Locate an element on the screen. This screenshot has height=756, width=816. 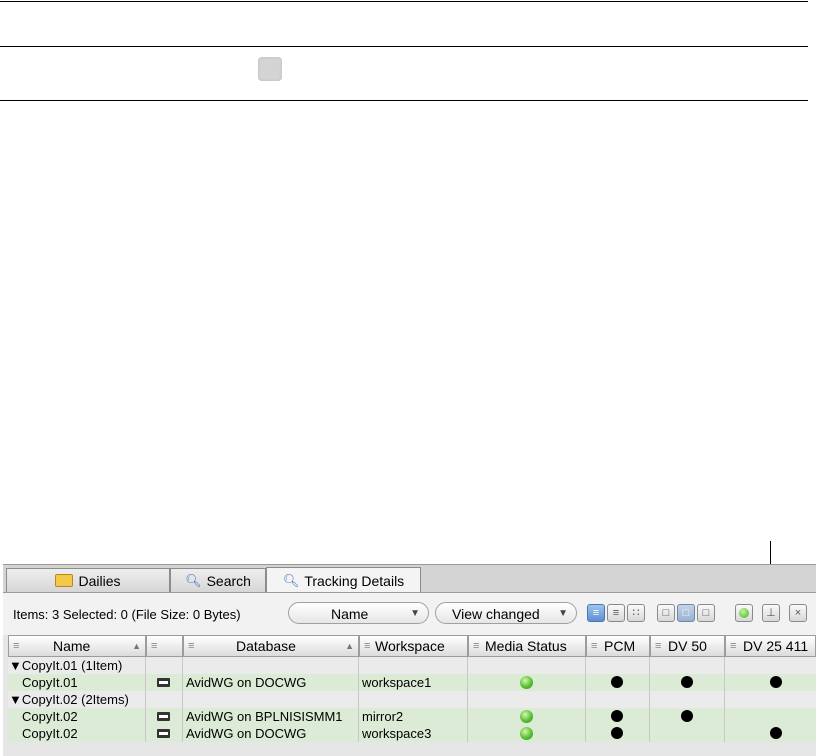
detail-view-icon: ≡ is located at coordinates (616, 613).